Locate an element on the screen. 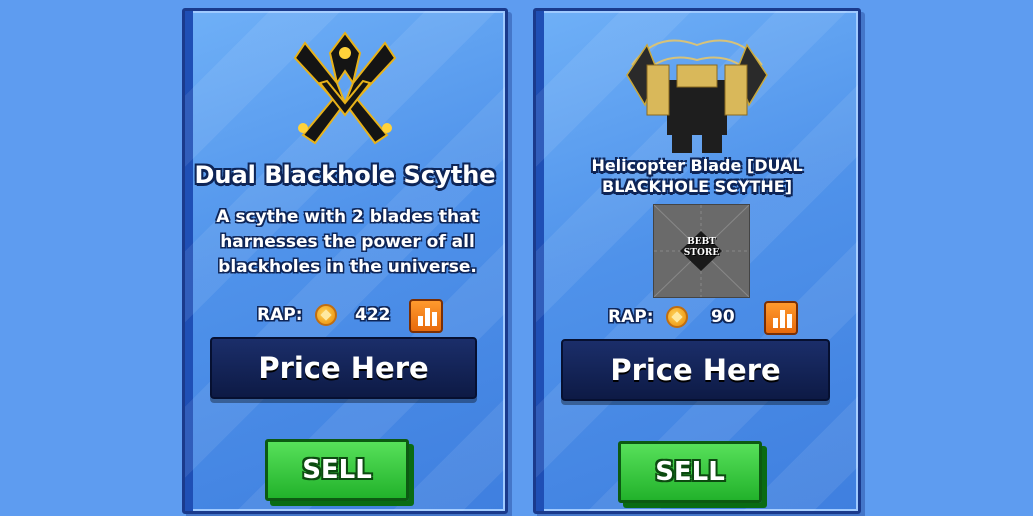  item-title: Helicopter Blade [DUAL BLACKHOLE SCYTHE] is located at coordinates (697, 176).